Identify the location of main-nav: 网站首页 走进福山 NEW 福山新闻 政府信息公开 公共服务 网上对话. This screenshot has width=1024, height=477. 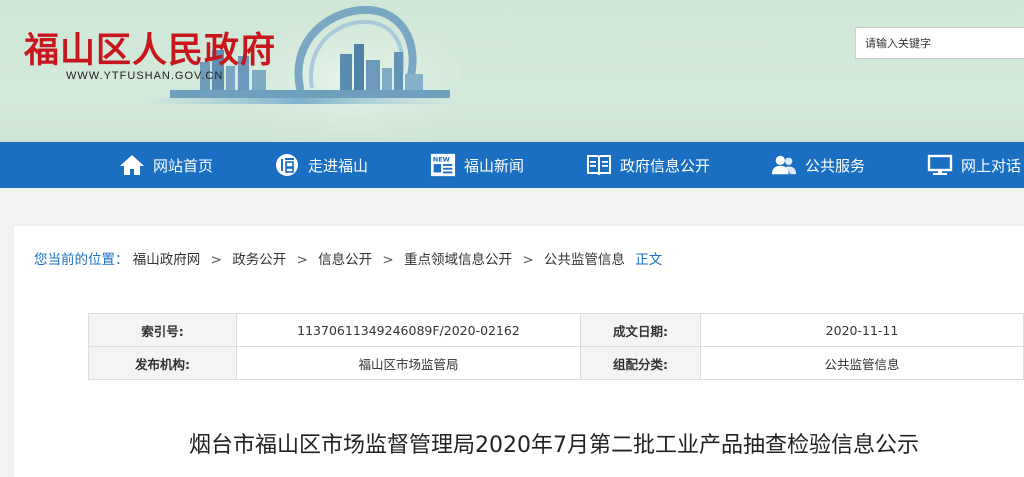
(512, 165).